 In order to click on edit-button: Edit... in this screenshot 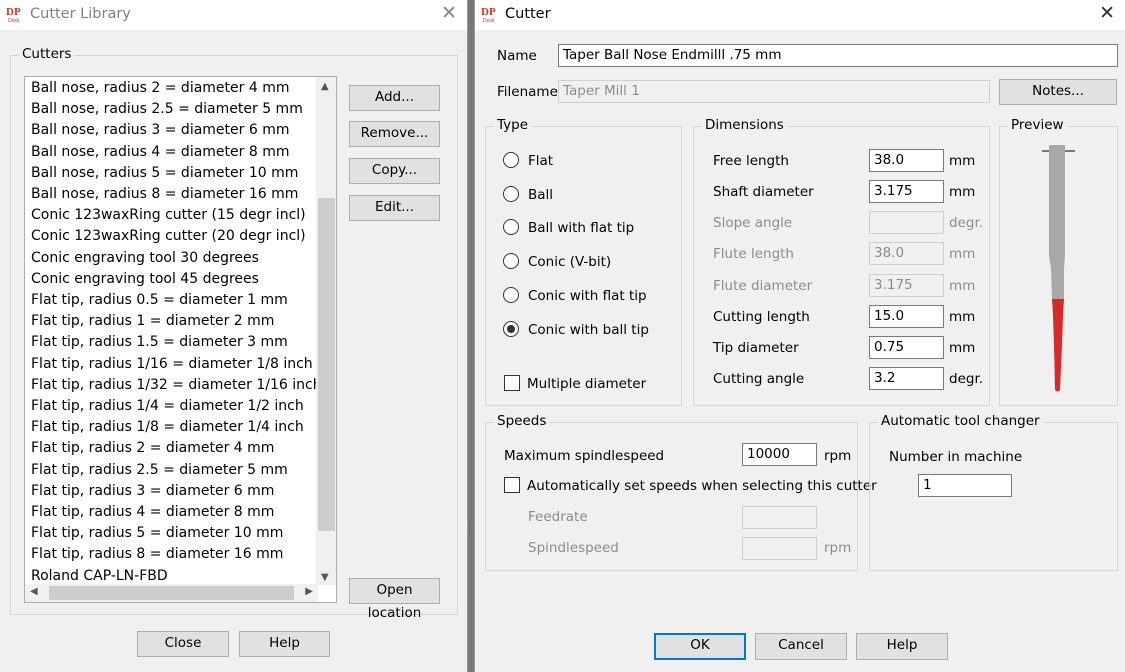, I will do `click(394, 208)`.